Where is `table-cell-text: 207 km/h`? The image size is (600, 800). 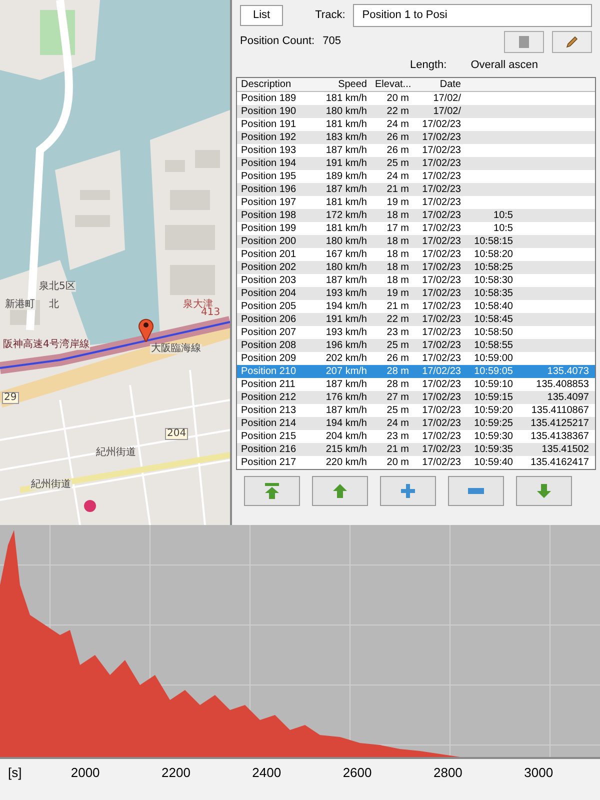 table-cell-text: 207 km/h is located at coordinates (346, 371).